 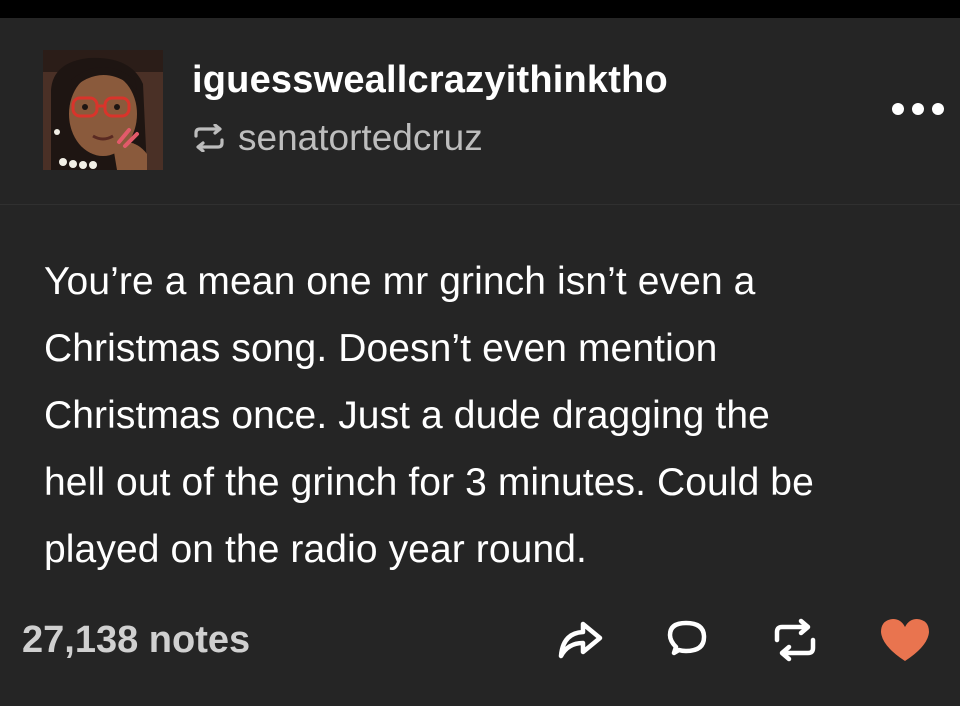 I want to click on reply-icon, so click(x=687, y=638).